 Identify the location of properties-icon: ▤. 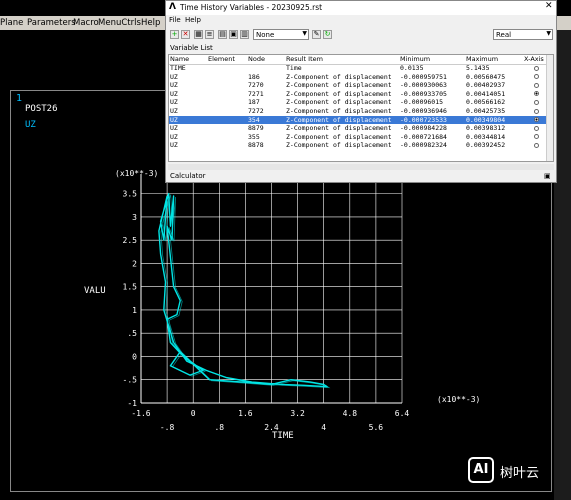
(222, 34).